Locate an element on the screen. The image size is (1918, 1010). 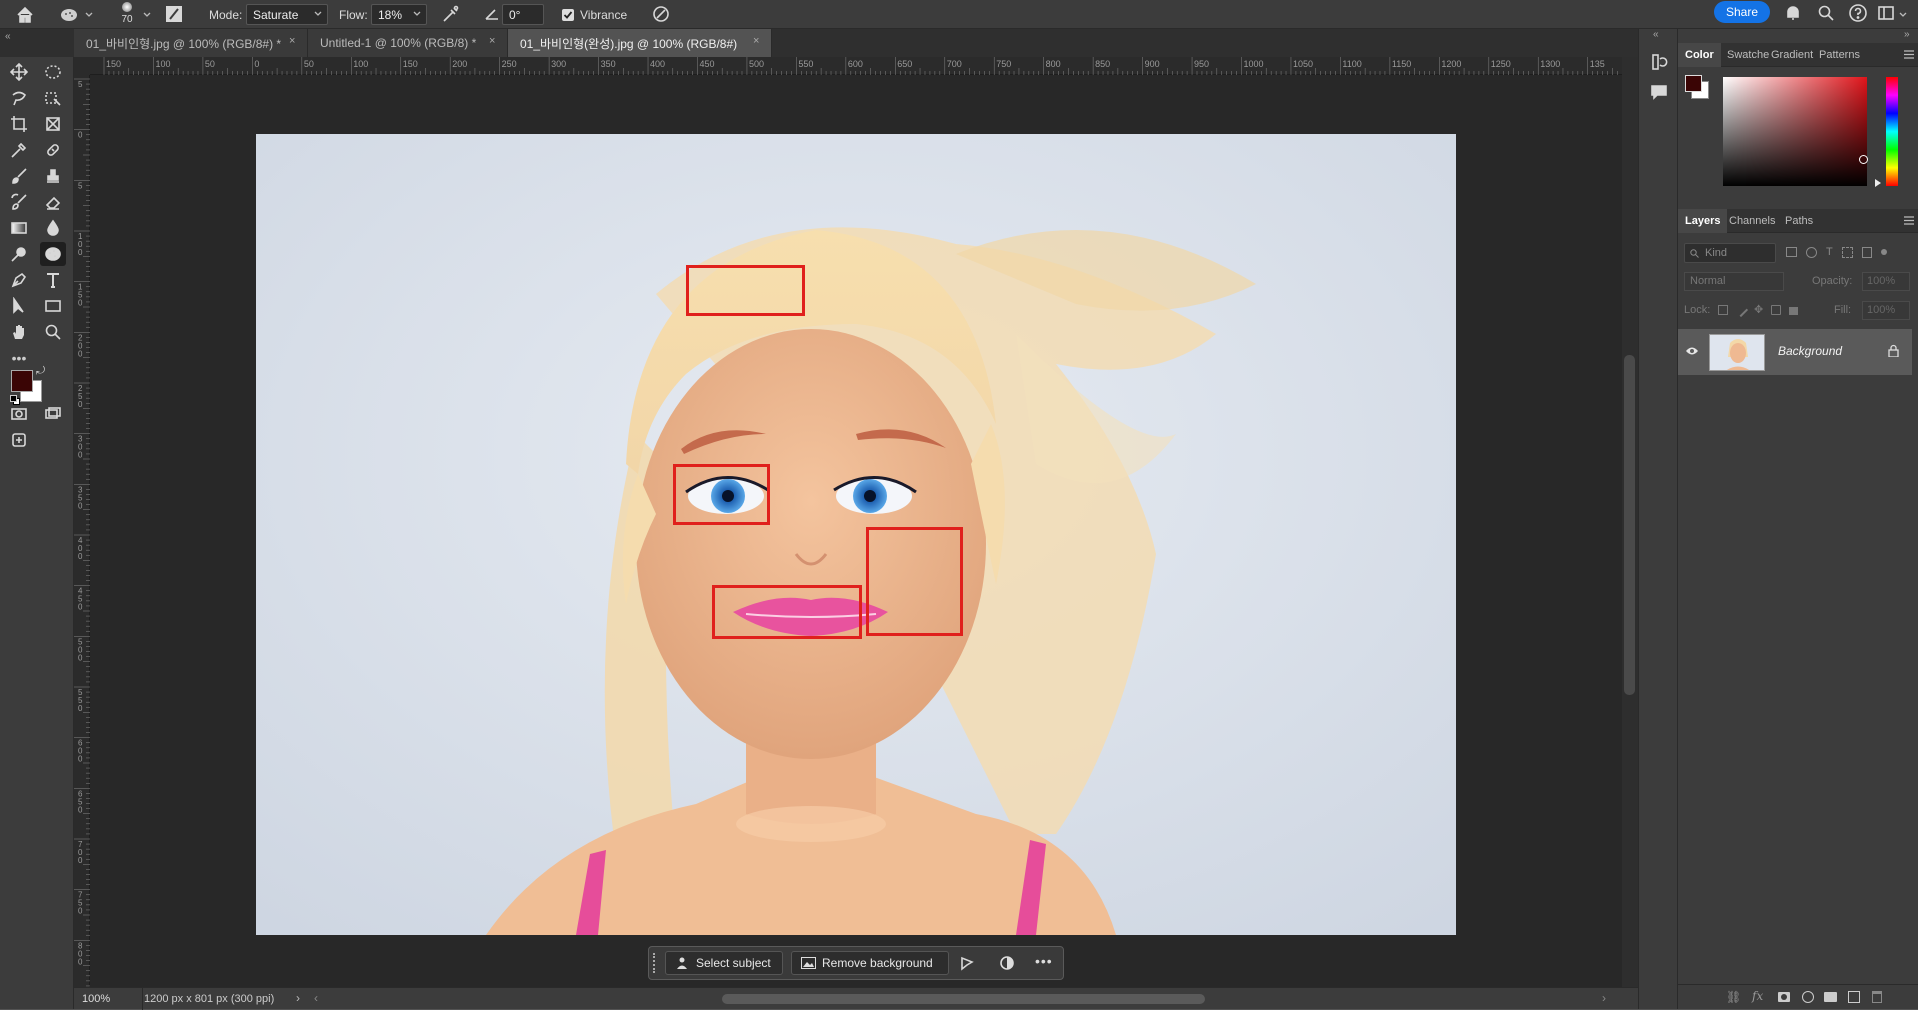
dodge-icon is located at coordinates (19, 254).